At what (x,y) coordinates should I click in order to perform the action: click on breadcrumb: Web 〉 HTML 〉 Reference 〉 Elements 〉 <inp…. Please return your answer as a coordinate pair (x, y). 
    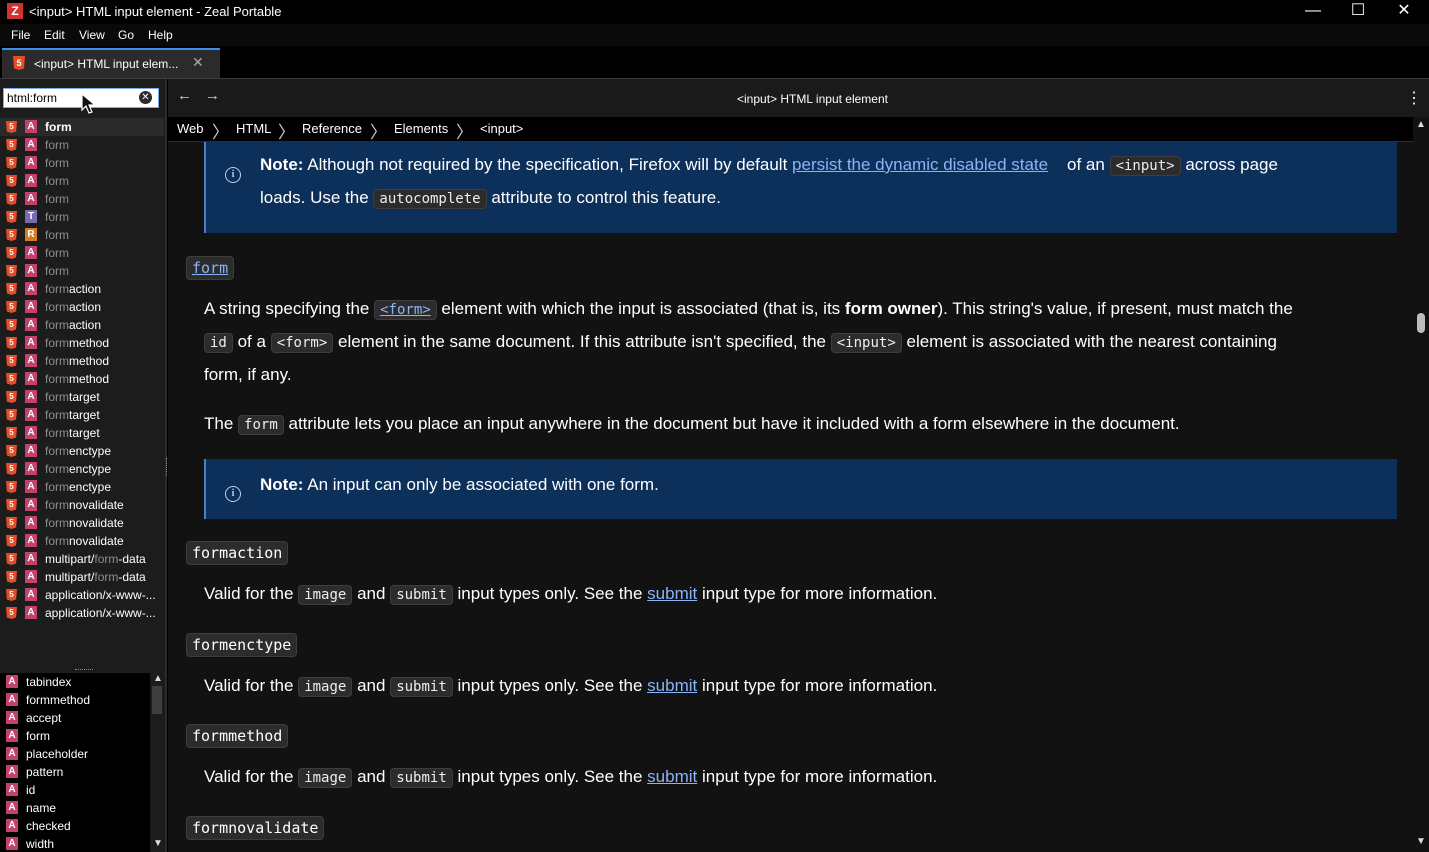
    Looking at the image, I should click on (790, 129).